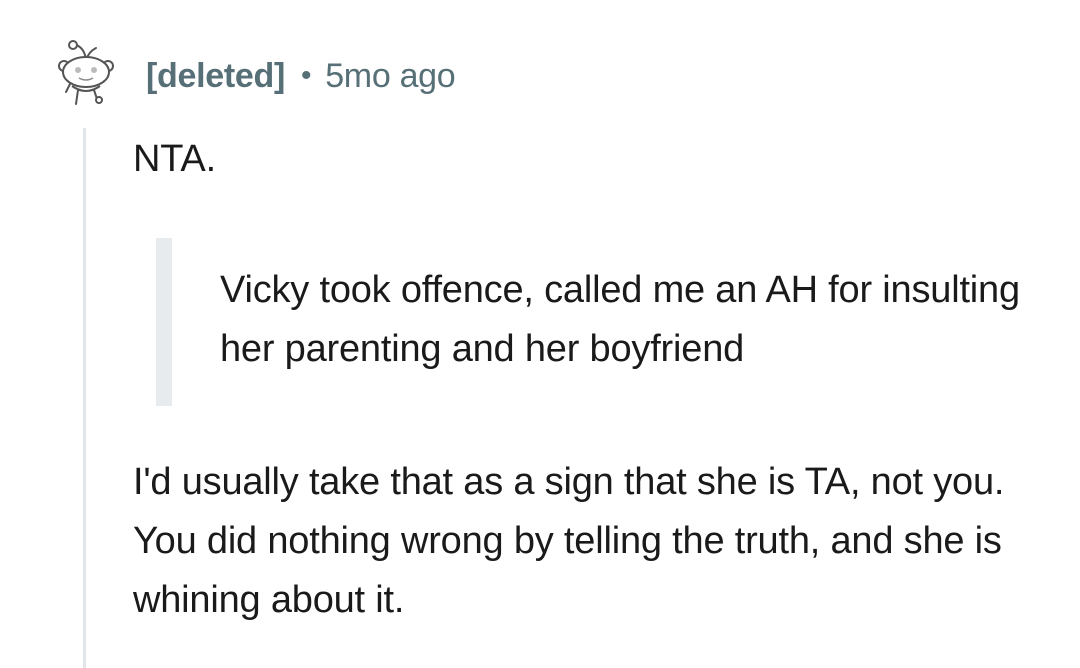 The image size is (1080, 668). Describe the element at coordinates (215, 76) in the screenshot. I see `author-name: [deleted]` at that location.